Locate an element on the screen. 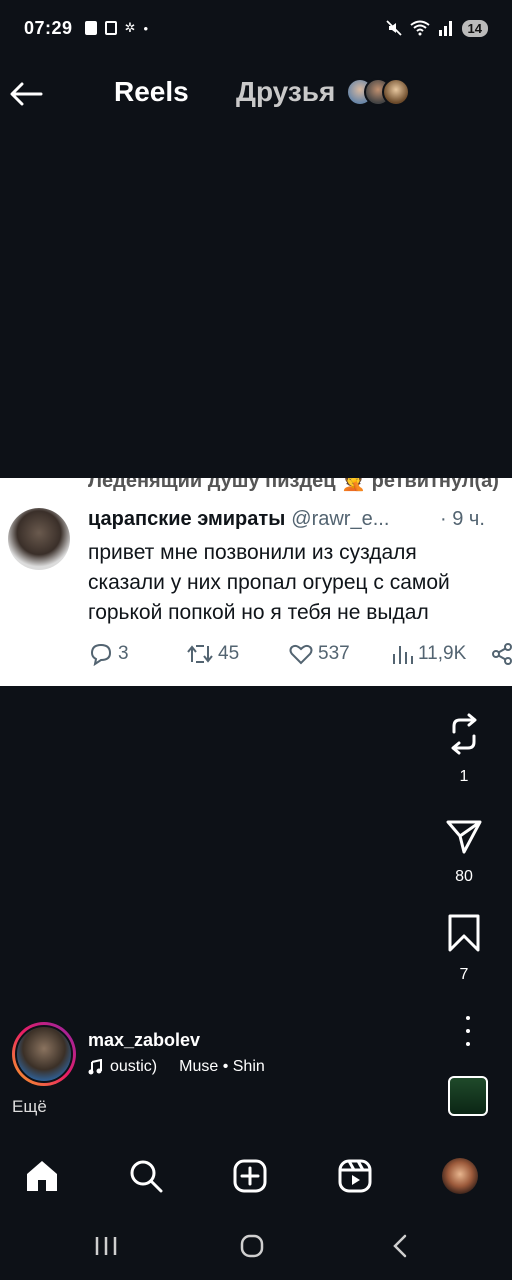 The image size is (512, 1280). save-button: 7 is located at coordinates (464, 948).